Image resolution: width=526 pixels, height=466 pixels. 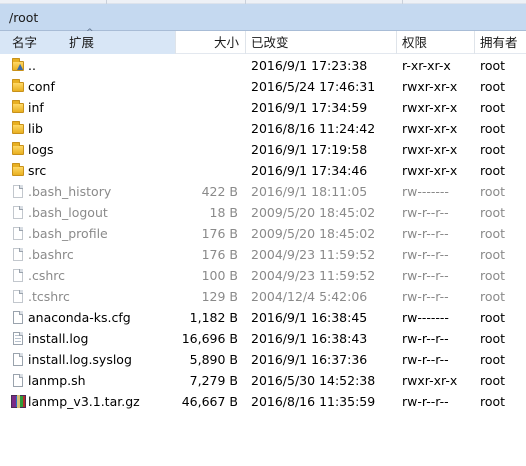 I want to click on file-name: install.log, so click(x=58, y=338).